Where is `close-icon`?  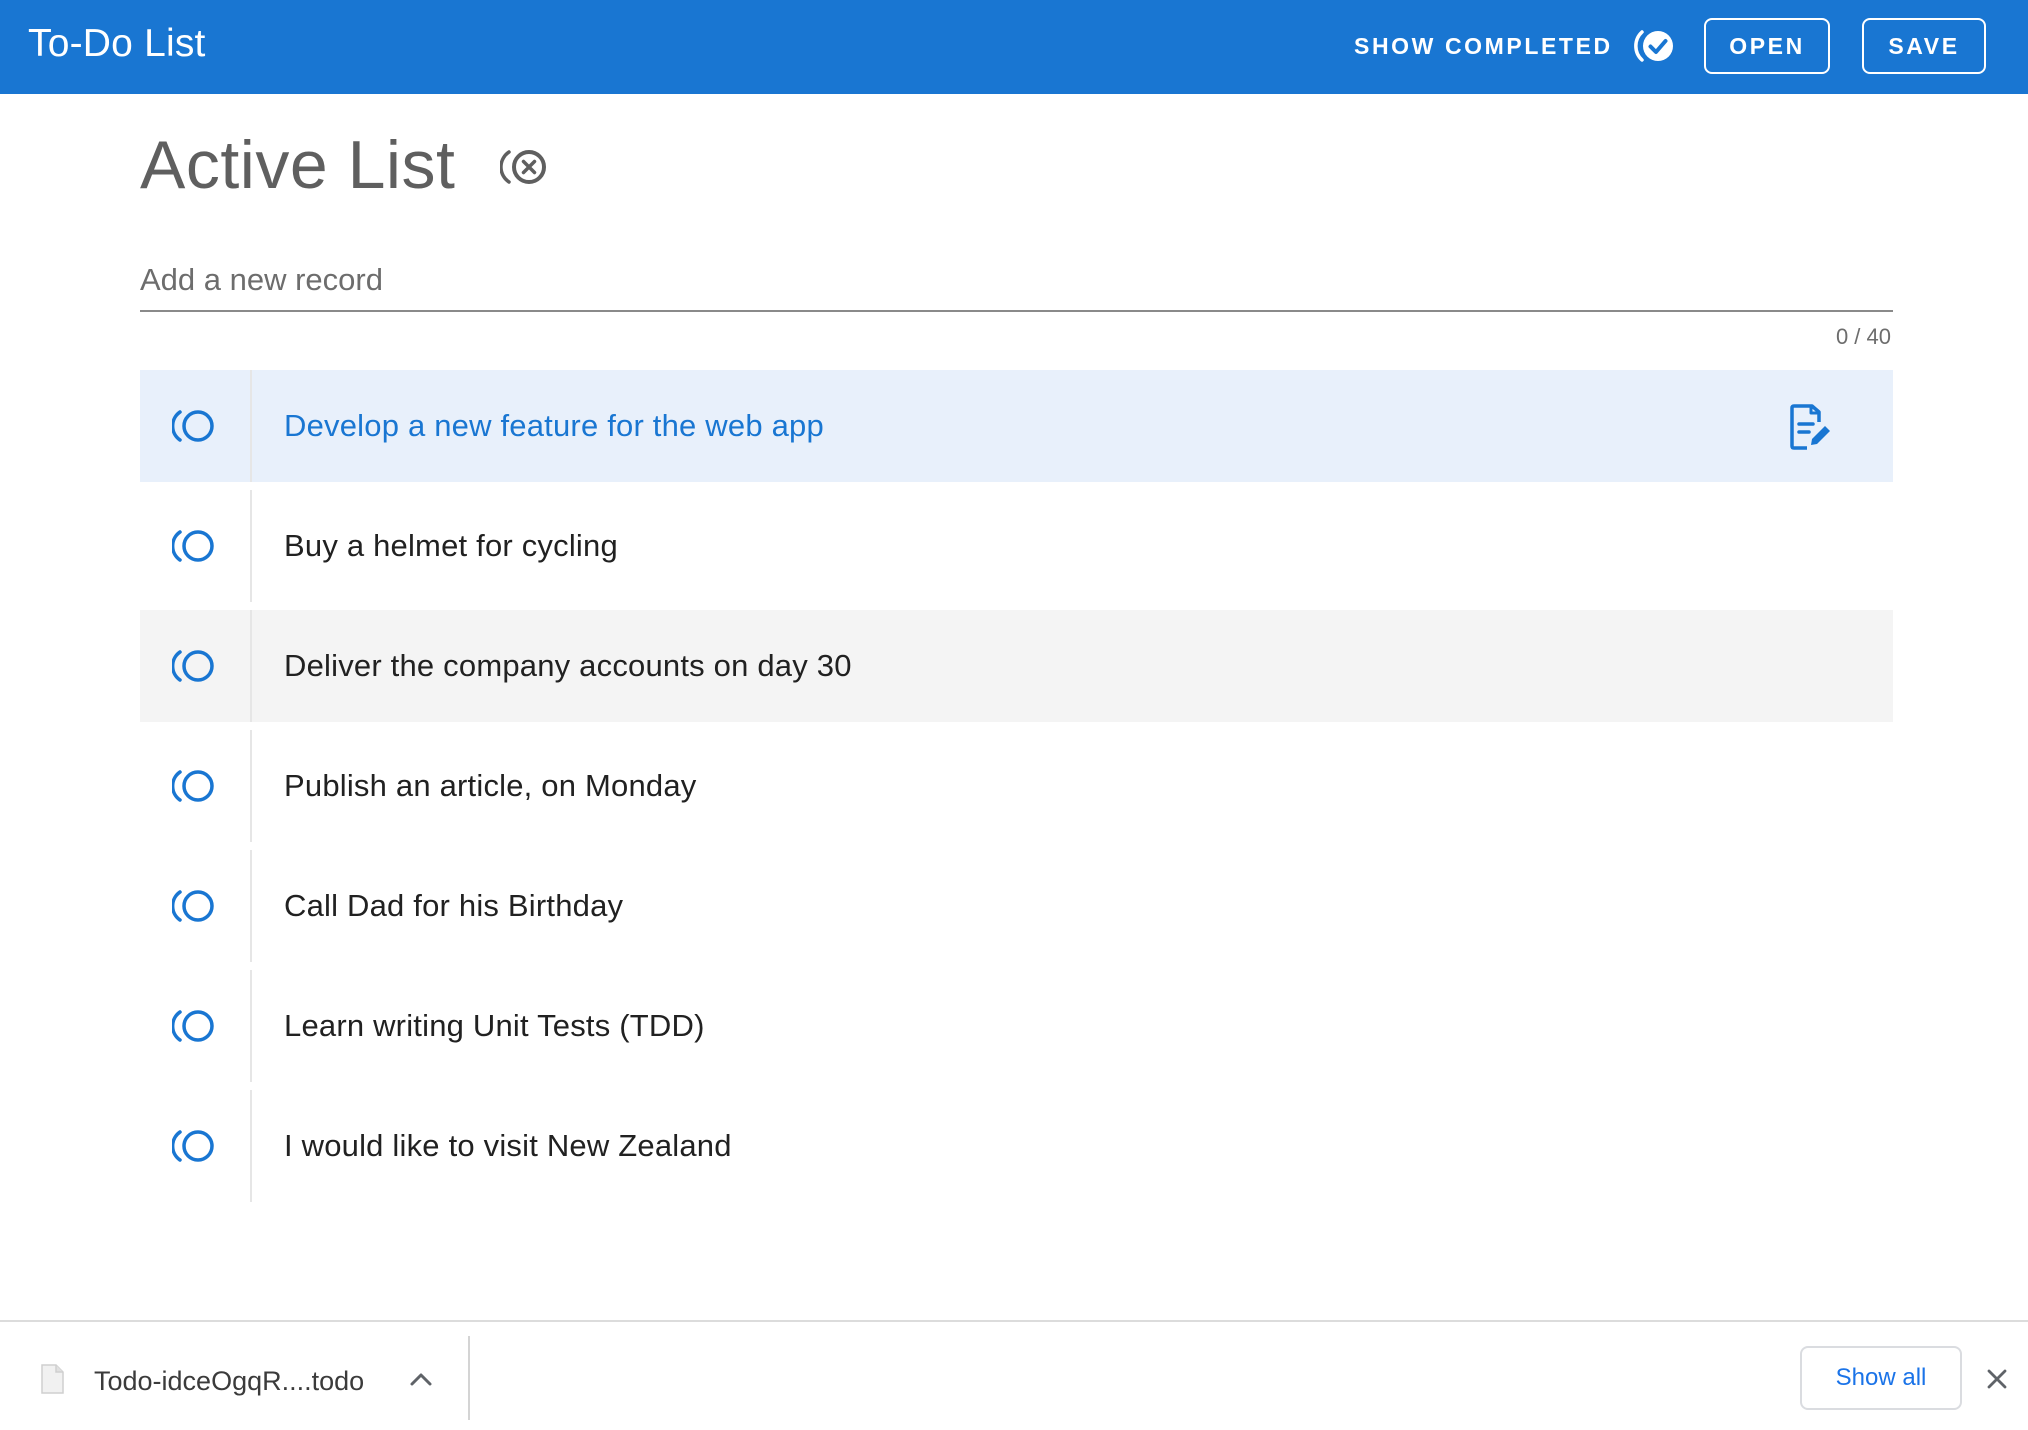
close-icon is located at coordinates (1997, 1379).